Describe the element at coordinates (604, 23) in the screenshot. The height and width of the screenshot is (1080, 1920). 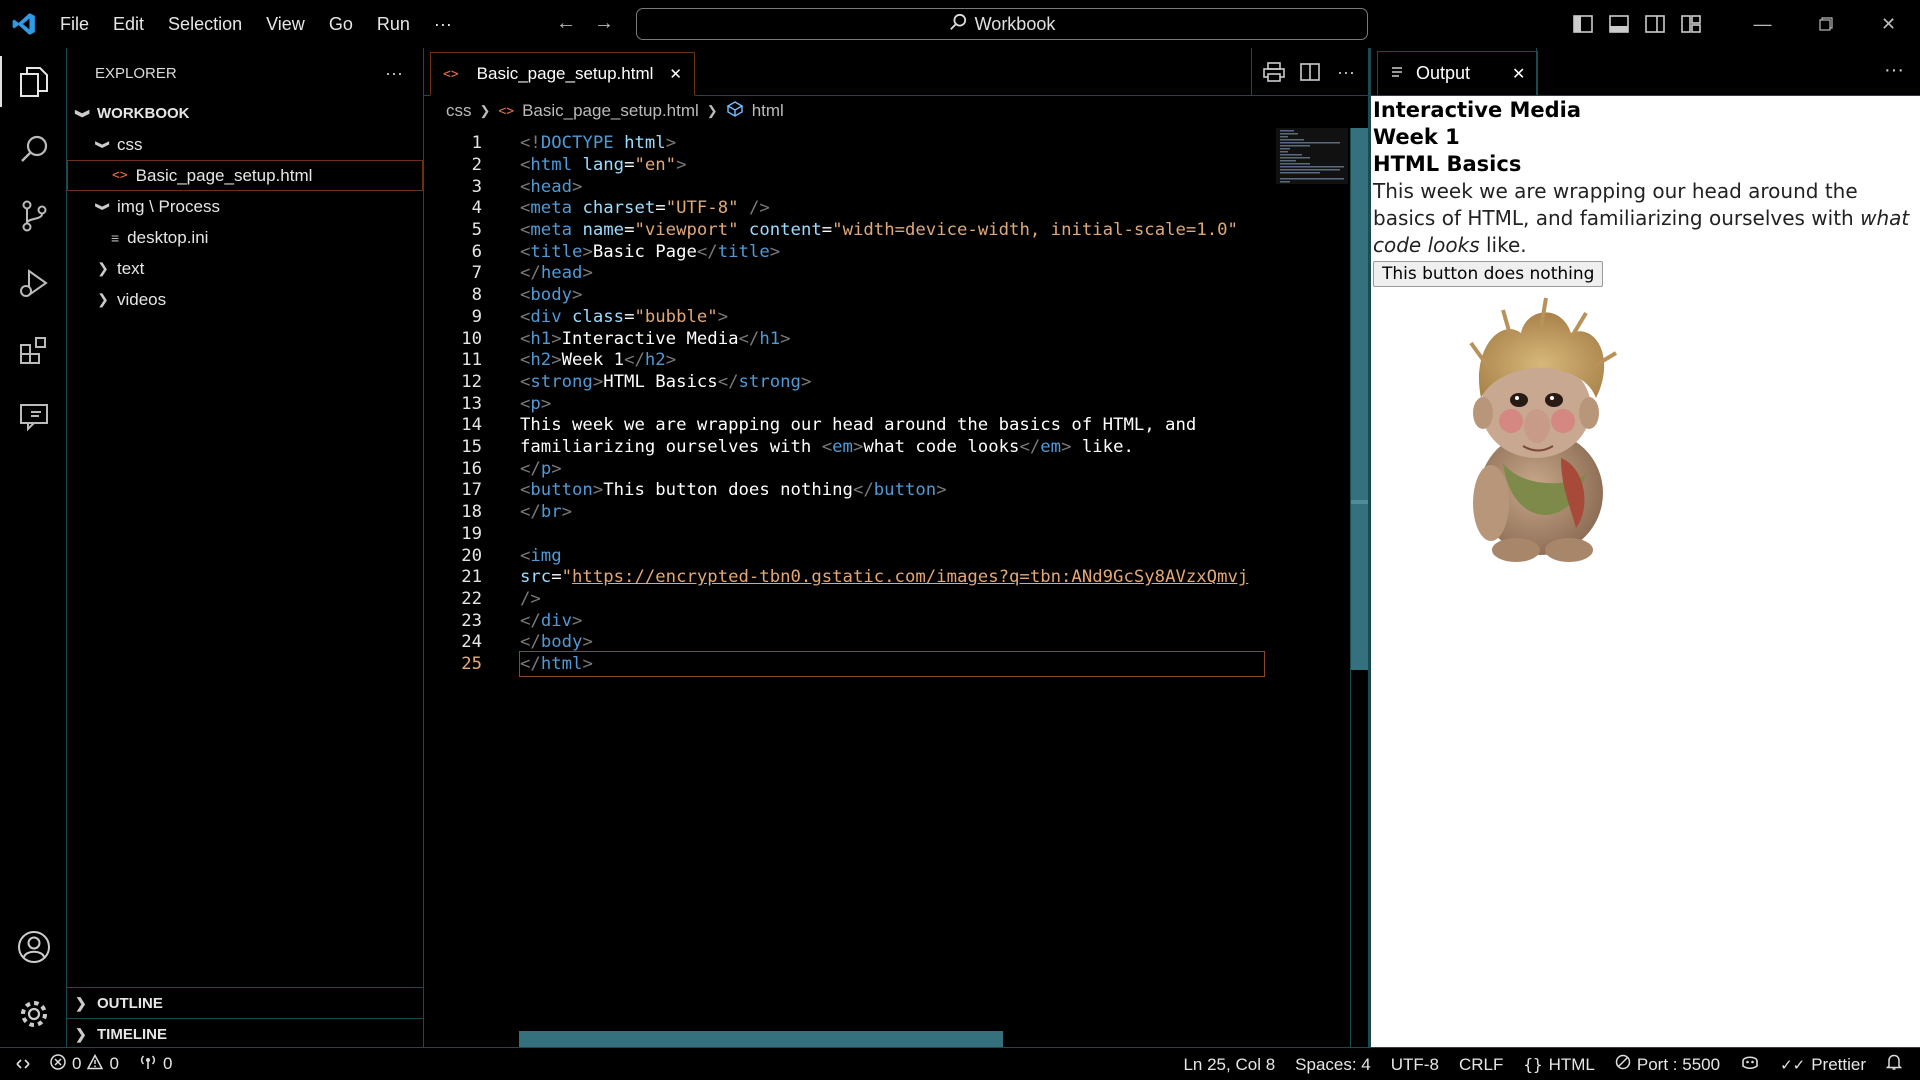
I see `forward-arrow-icon: →` at that location.